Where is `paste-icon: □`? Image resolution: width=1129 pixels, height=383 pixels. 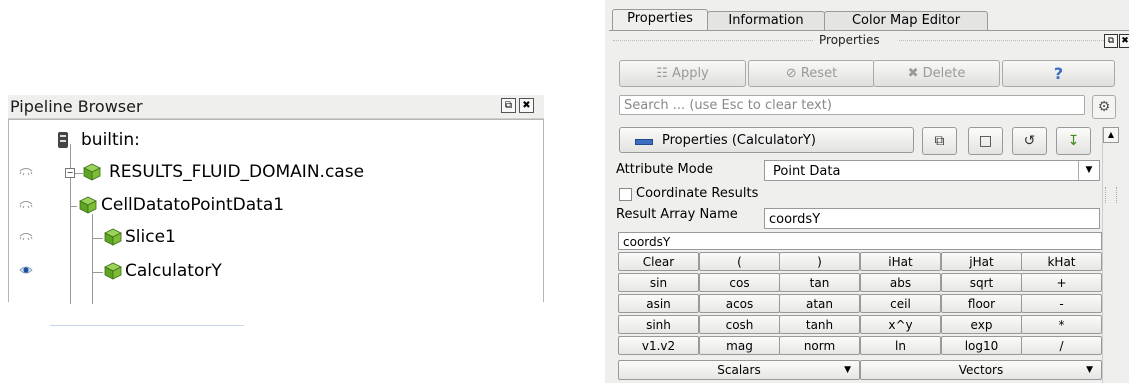
paste-icon: □ is located at coordinates (985, 141).